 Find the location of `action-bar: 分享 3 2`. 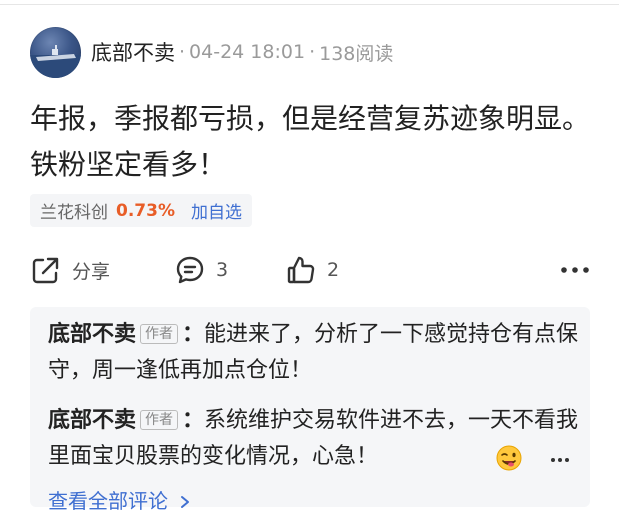

action-bar: 分享 3 2 is located at coordinates (310, 270).